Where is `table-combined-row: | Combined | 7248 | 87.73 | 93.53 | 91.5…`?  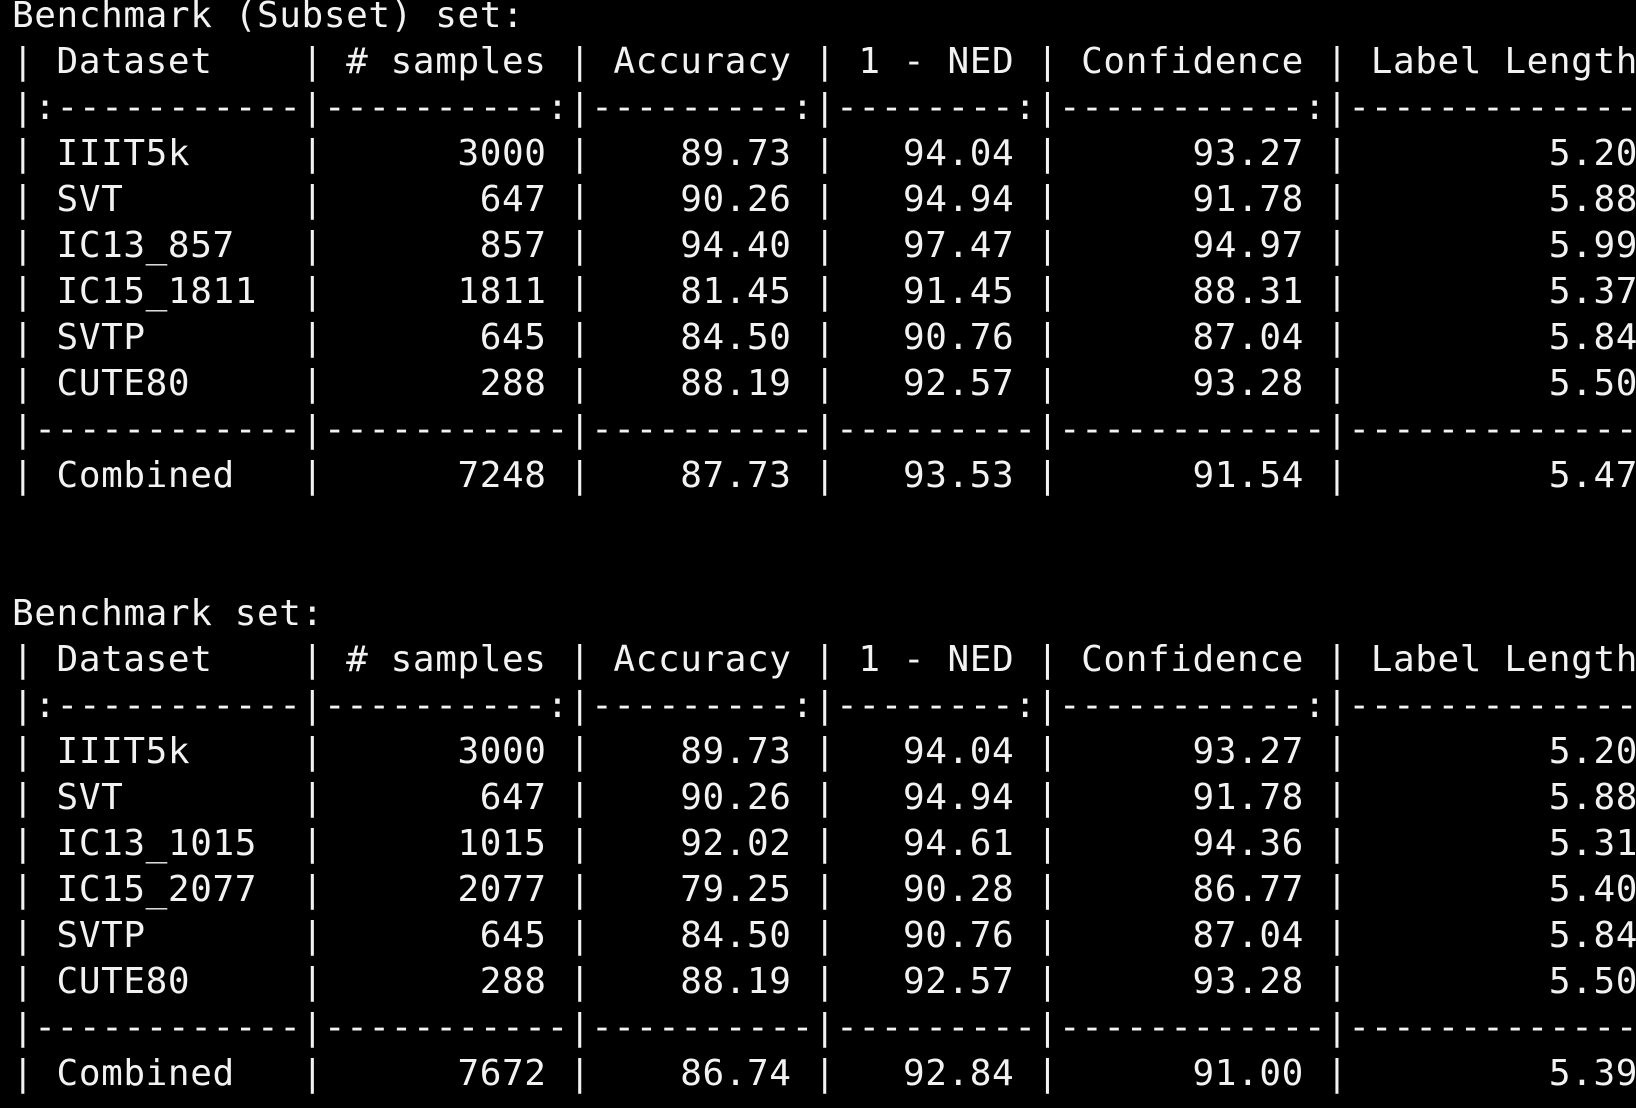 table-combined-row: | Combined | 7248 | 87.73 | 93.53 | 91.5… is located at coordinates (824, 475).